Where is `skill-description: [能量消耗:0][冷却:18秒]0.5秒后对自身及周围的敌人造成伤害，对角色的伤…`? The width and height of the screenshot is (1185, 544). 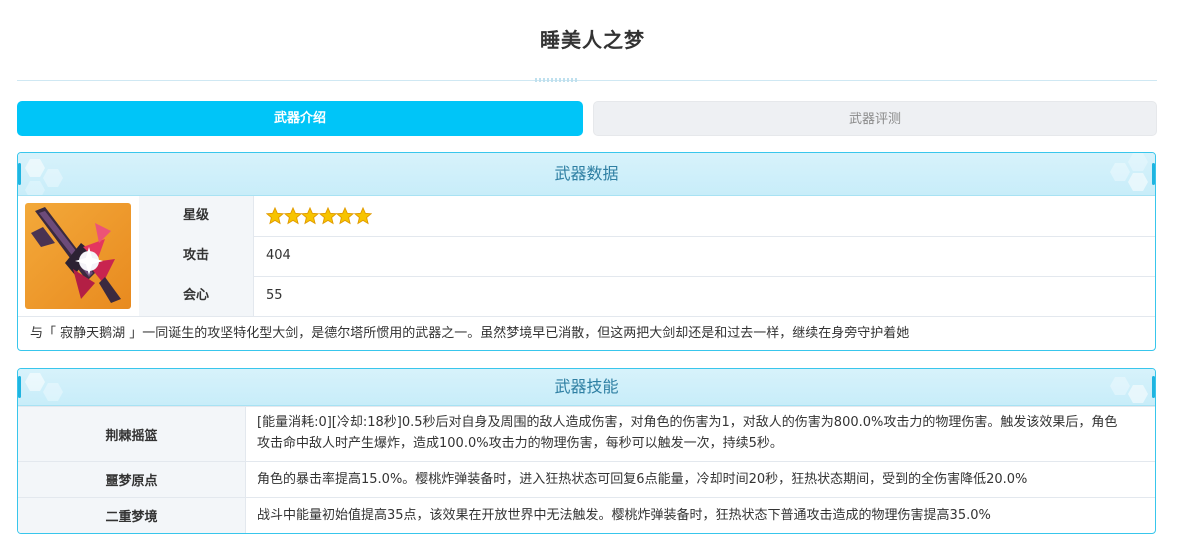
skill-description: [能量消耗:0][冷却:18秒]0.5秒后对自身及周围的敌人造成伤害，对角色的伤… is located at coordinates (687, 433).